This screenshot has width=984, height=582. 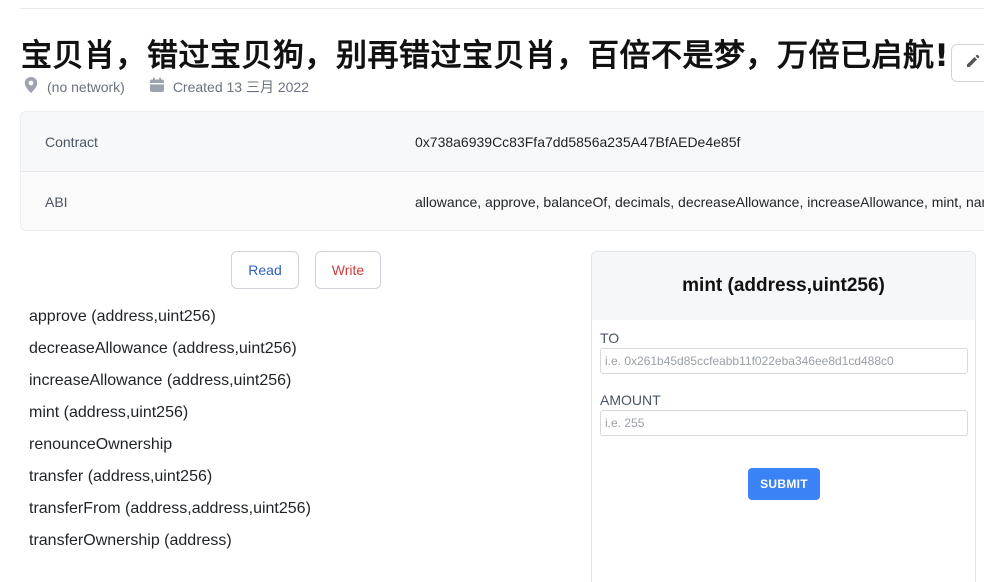 What do you see at coordinates (241, 86) in the screenshot?
I see `created-text: Created 13 三月 2022` at bounding box center [241, 86].